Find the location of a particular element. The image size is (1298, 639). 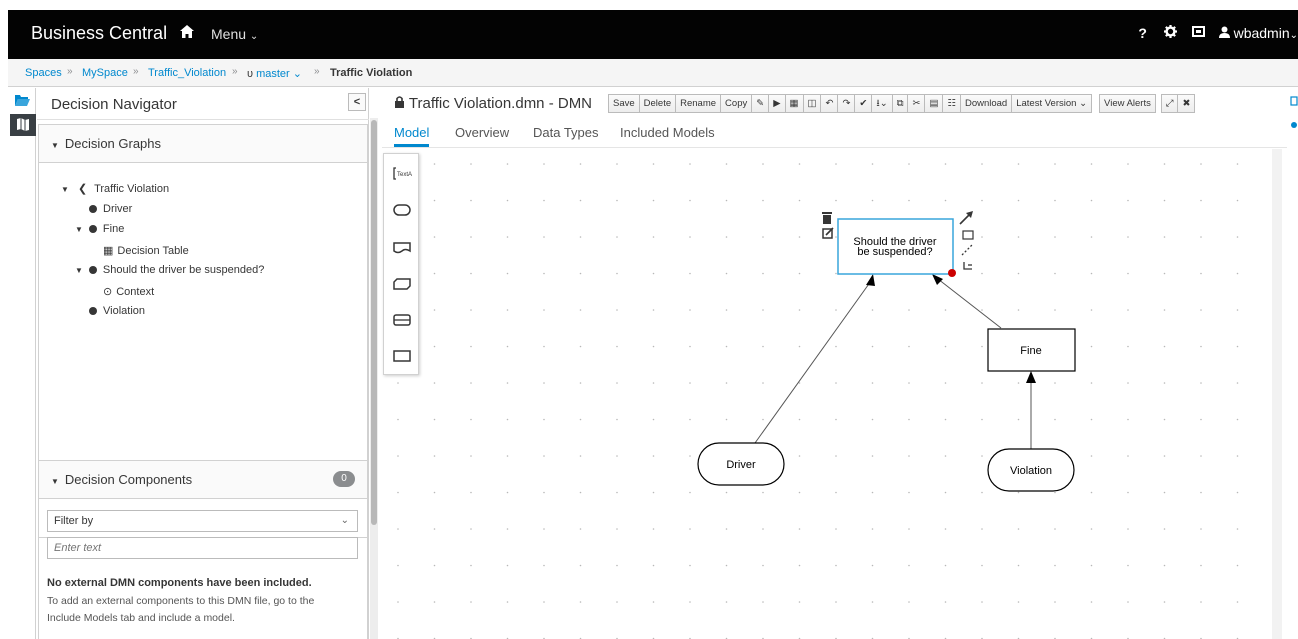

save-button: Save is located at coordinates (624, 103).